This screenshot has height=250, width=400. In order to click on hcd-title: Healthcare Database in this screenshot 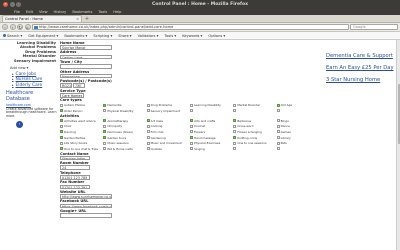, I will do `click(32, 96)`.